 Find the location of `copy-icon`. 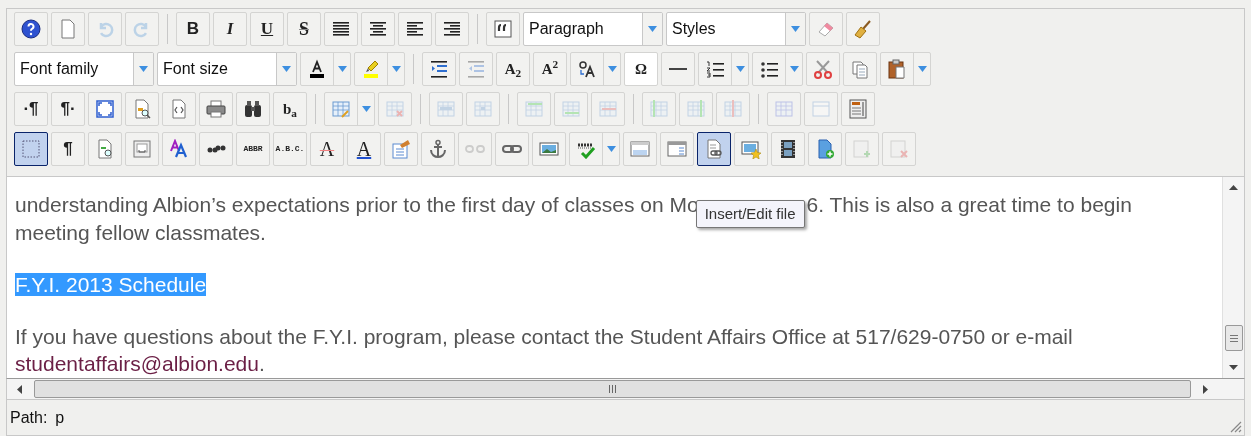

copy-icon is located at coordinates (860, 69).